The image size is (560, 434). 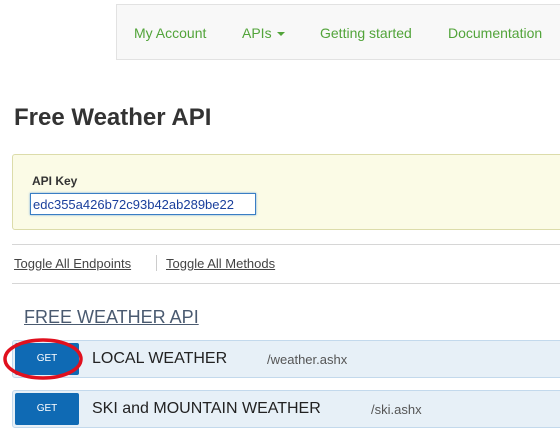 I want to click on nav-apis-dropdown: APIs, so click(x=263, y=33).